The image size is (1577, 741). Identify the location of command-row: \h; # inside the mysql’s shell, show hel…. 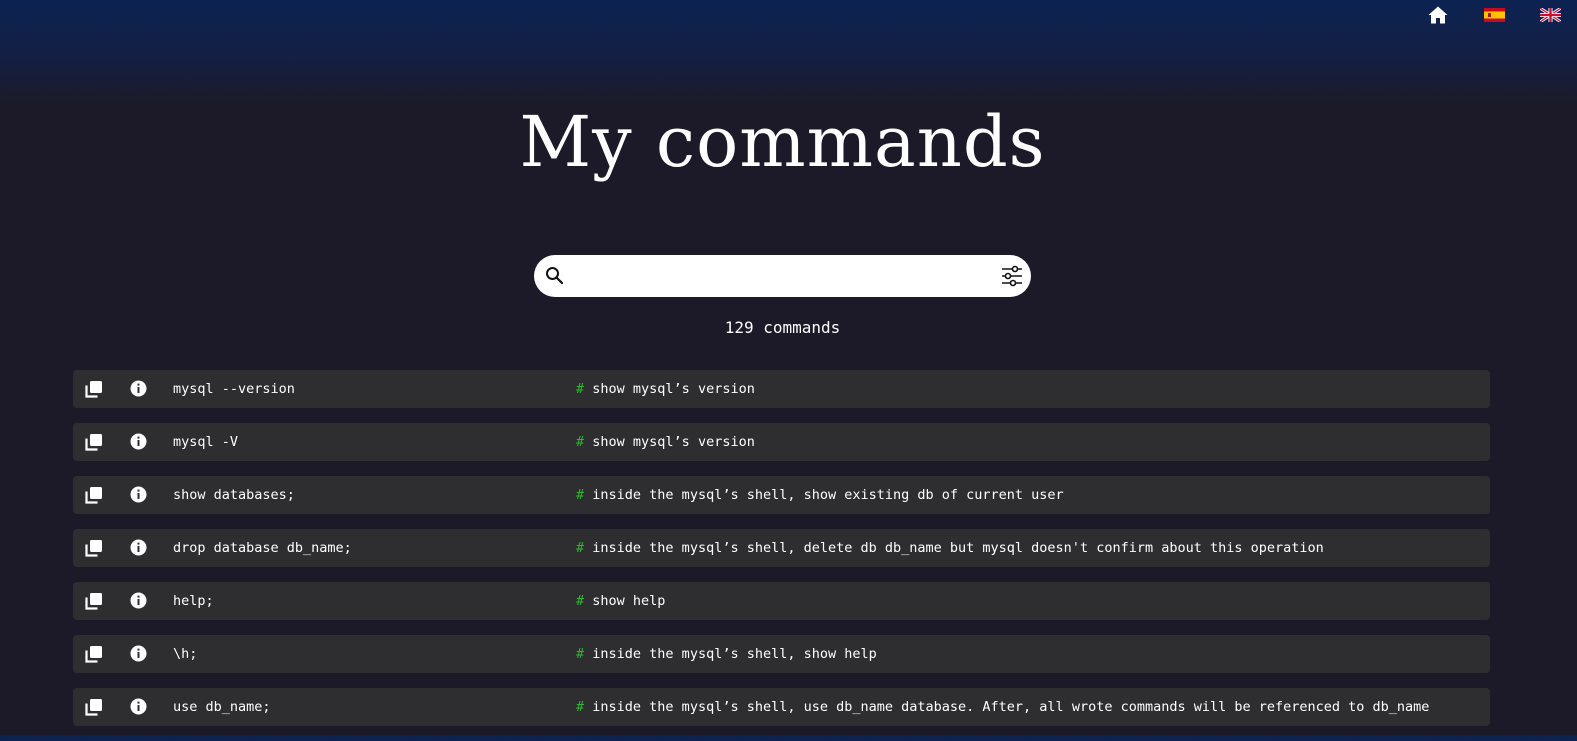
(781, 654).